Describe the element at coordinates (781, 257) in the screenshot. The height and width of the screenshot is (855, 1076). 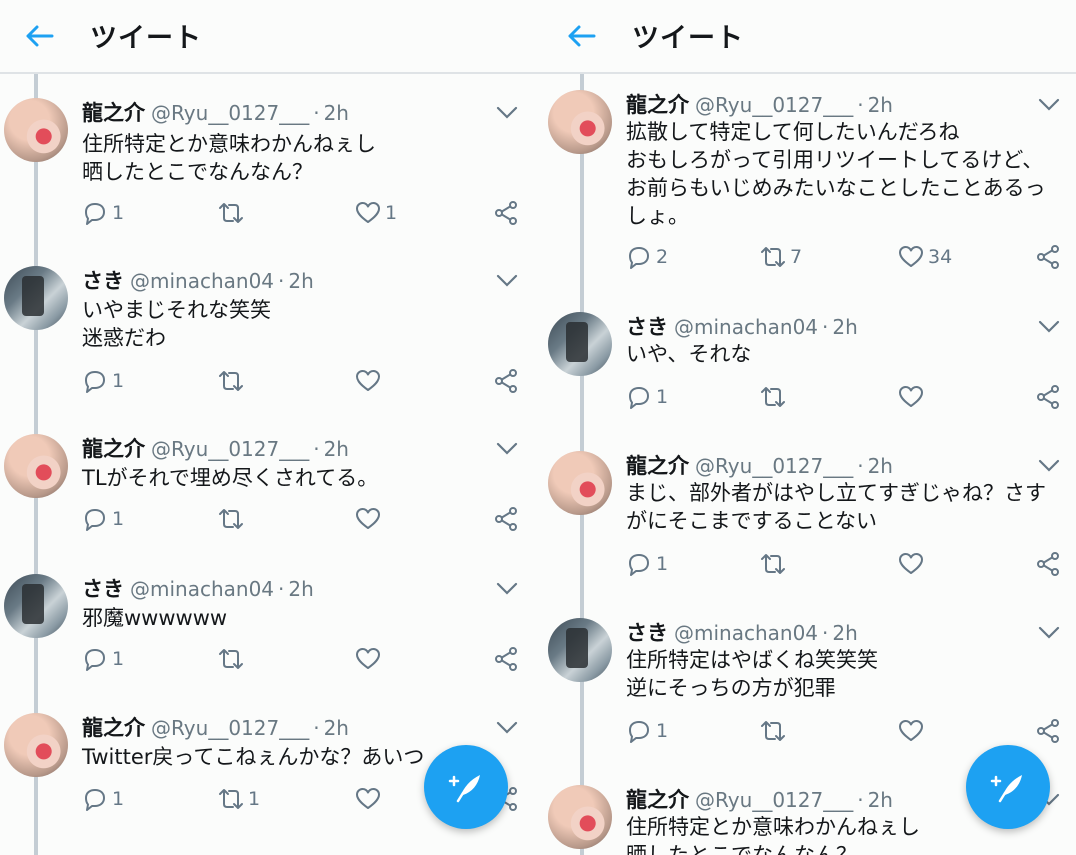
I see `retweet-button: 7` at that location.